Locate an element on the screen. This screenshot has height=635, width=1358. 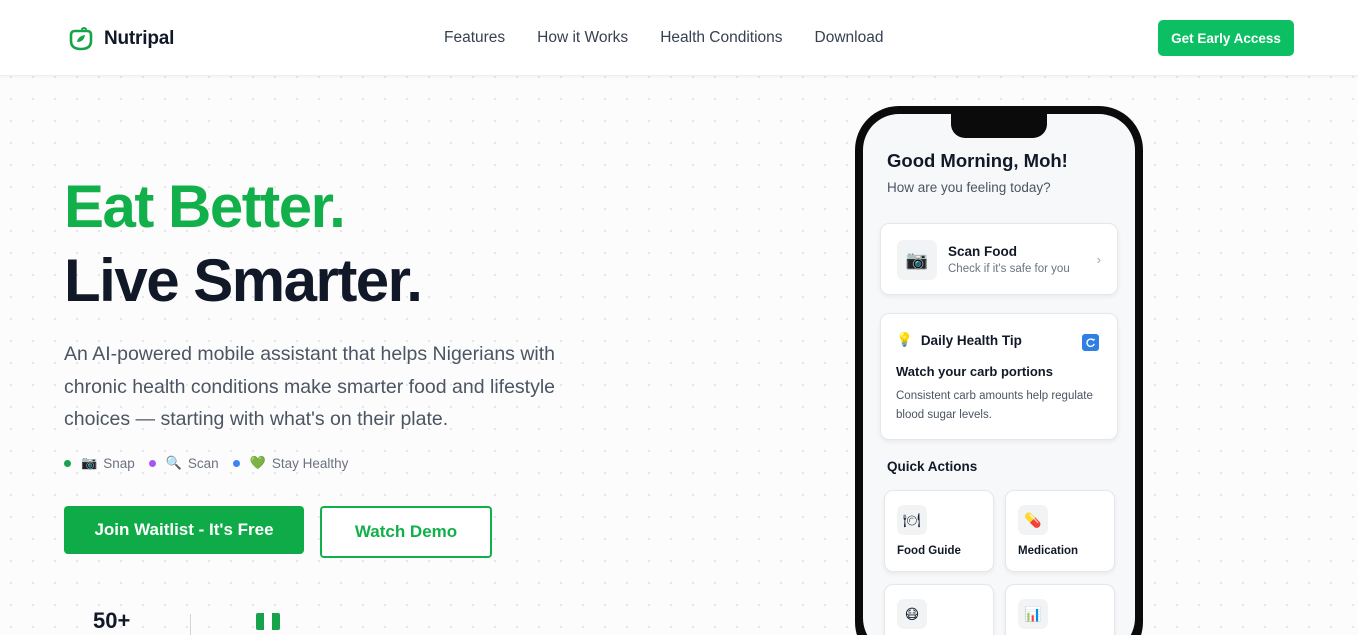
tip-heading: Daily Health Tip is located at coordinates (971, 340).